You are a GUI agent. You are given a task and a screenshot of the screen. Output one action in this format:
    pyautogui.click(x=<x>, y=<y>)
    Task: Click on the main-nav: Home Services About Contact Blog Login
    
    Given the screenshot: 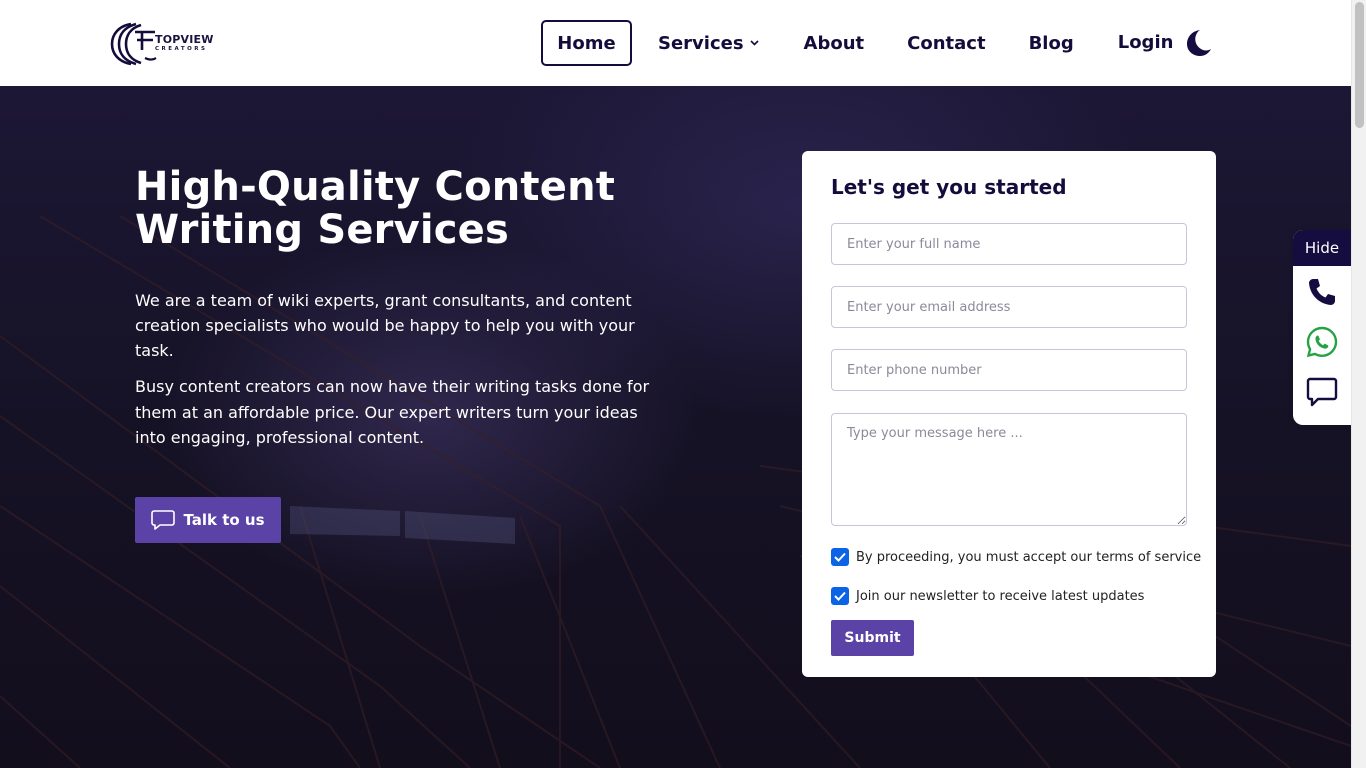 What is the action you would take?
    pyautogui.click(x=857, y=43)
    